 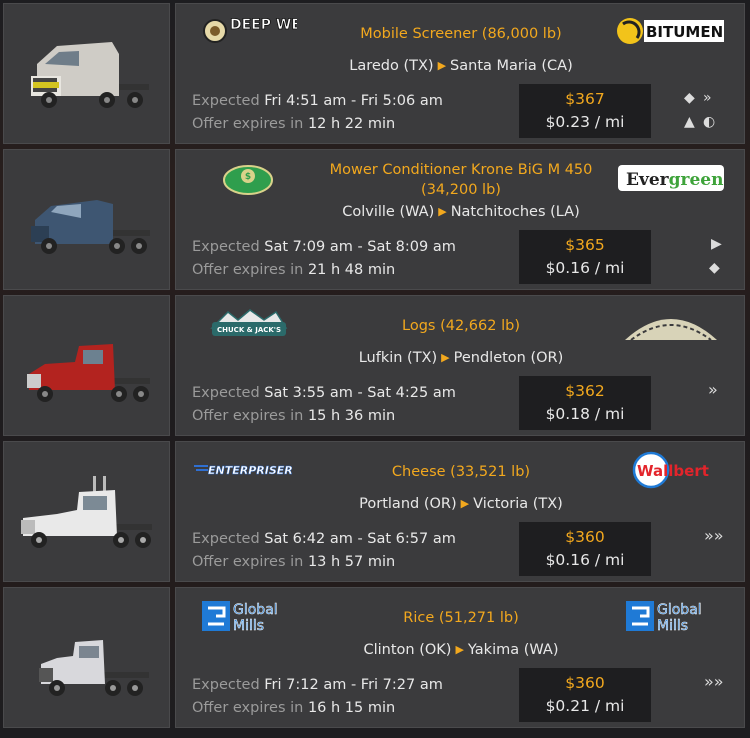 I want to click on source-company-logo: DEEP WELLS, so click(x=249, y=32).